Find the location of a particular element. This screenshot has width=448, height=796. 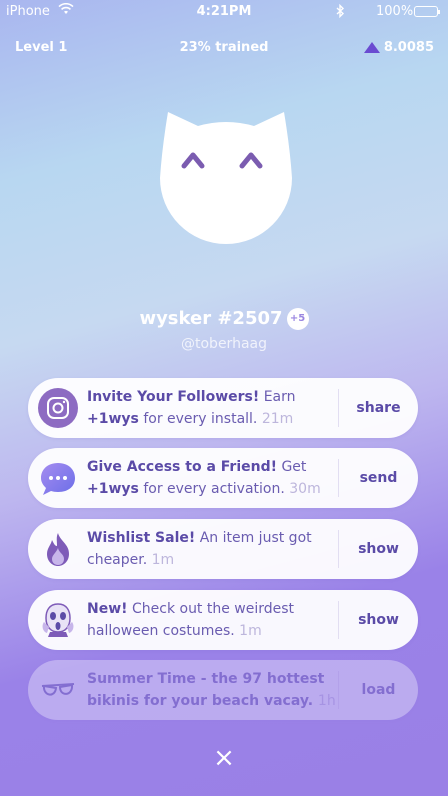

battery-percent: 100% is located at coordinates (395, 11).